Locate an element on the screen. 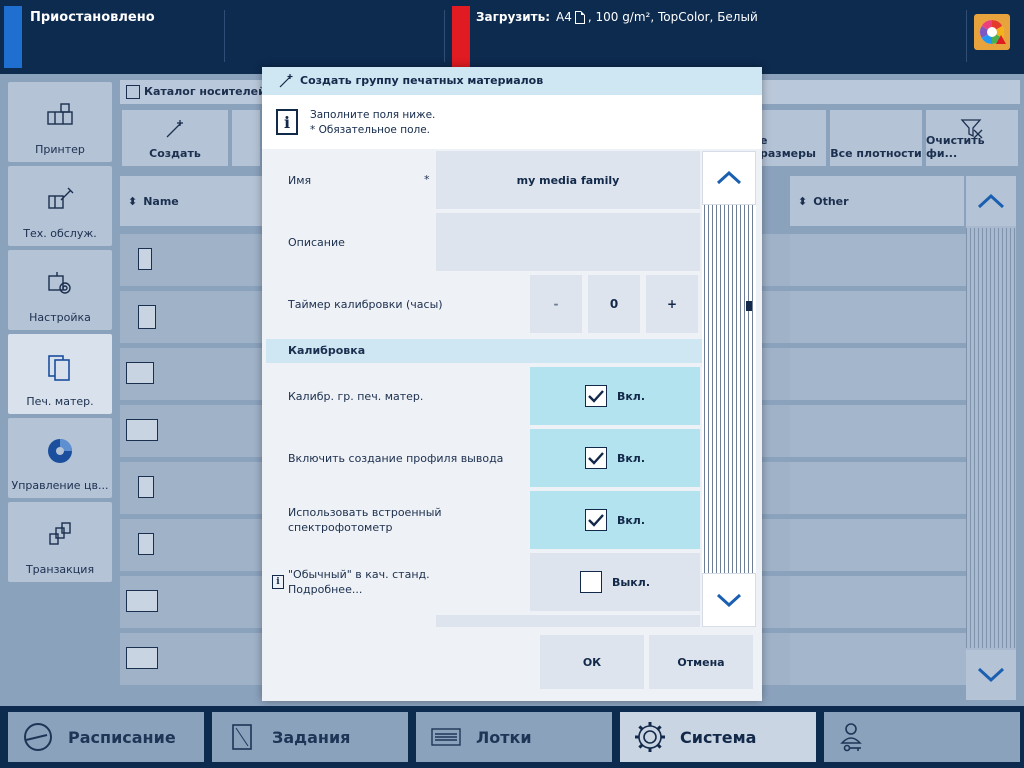 Image resolution: width=1024 pixels, height=768 pixels. ok-button: ОК is located at coordinates (592, 662).